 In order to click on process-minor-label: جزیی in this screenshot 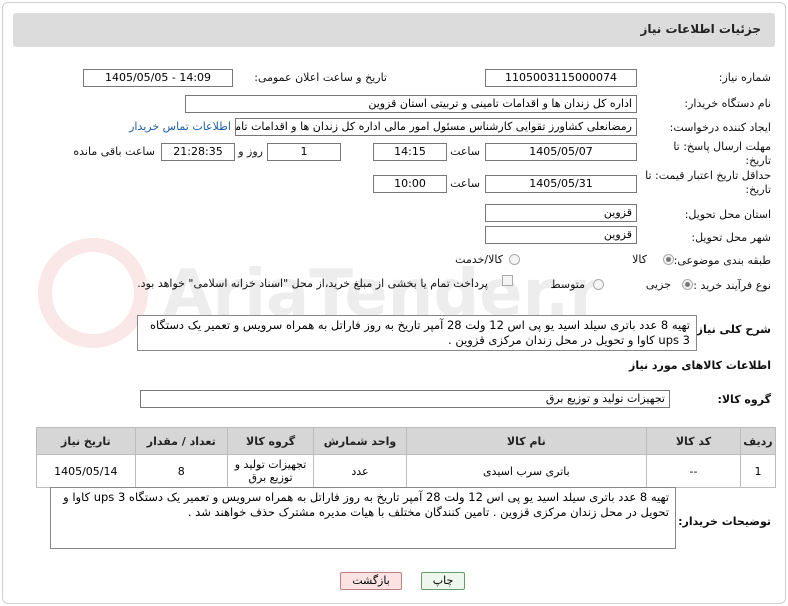, I will do `click(658, 284)`.